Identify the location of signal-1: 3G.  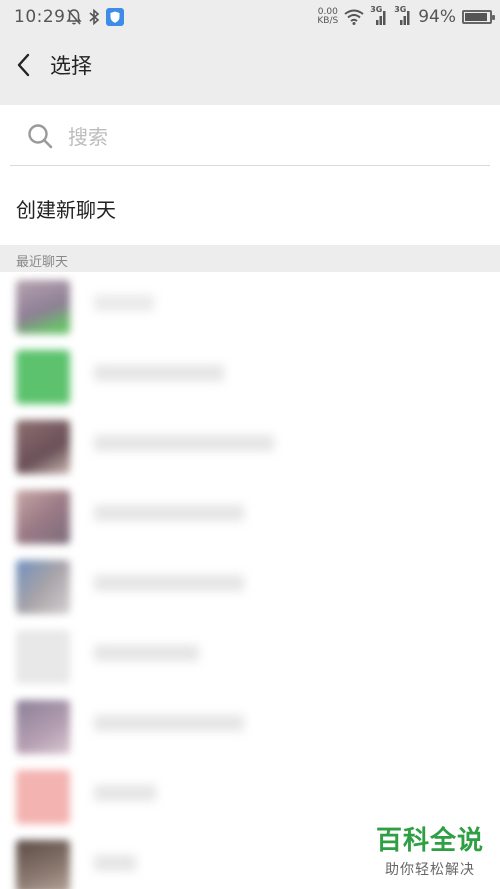
(379, 15).